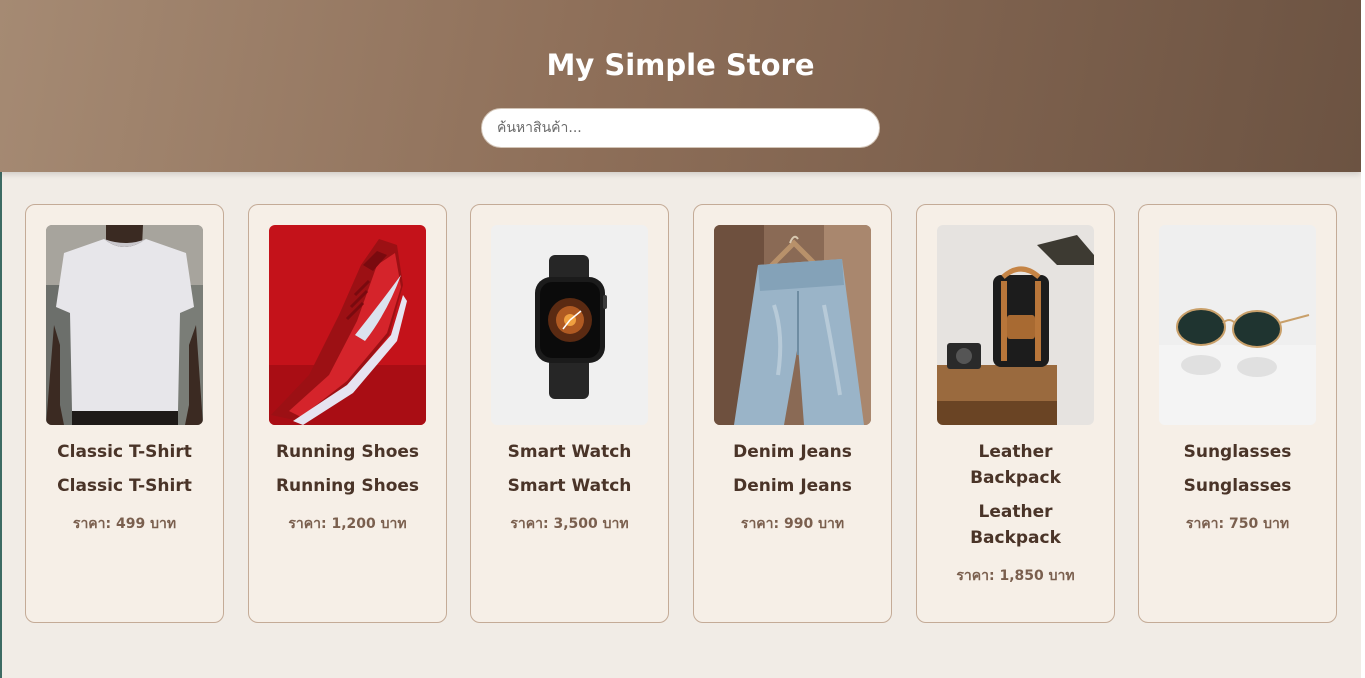 Image resolution: width=1365 pixels, height=678 pixels. What do you see at coordinates (1237, 524) in the screenshot?
I see `product-price: ราคา: 750 บาท` at bounding box center [1237, 524].